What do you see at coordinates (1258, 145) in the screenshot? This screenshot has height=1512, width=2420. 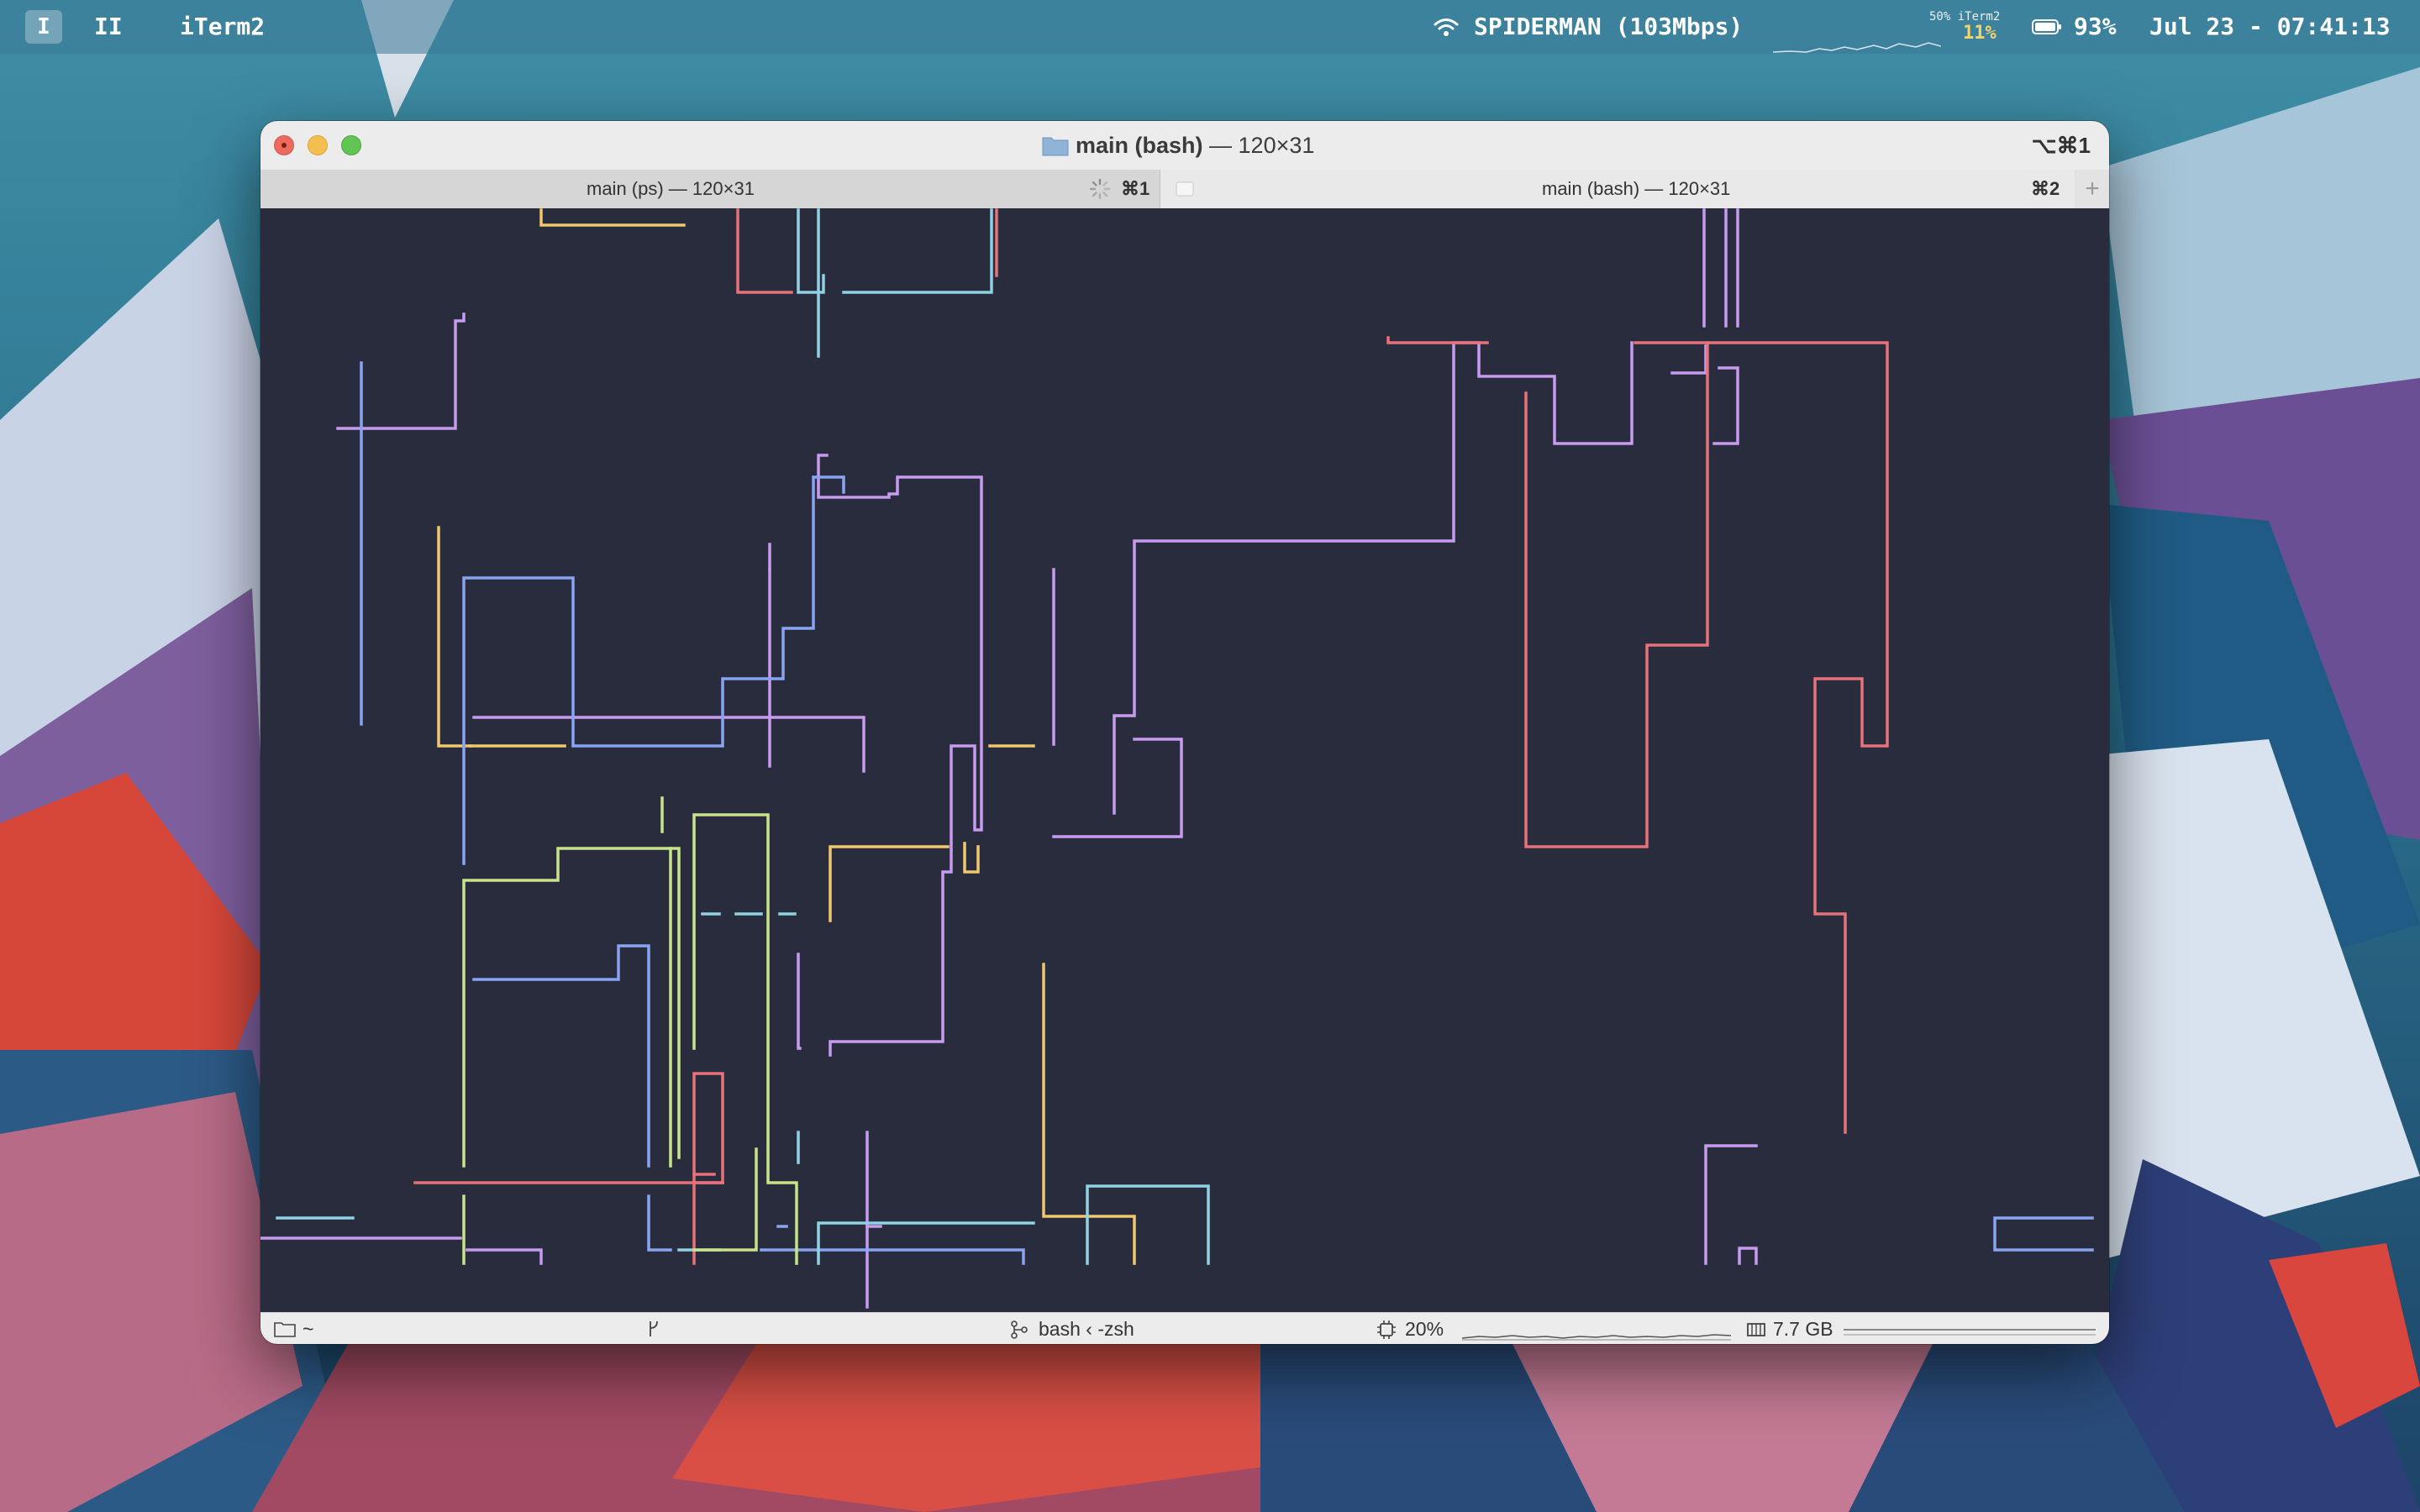 I see `window-title-size: — 120×31` at bounding box center [1258, 145].